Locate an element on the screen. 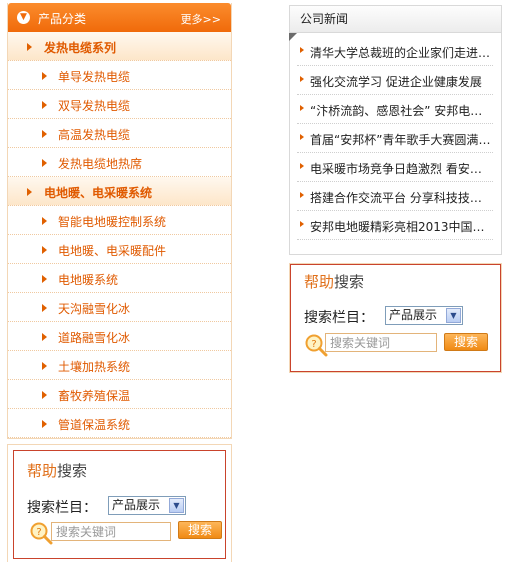 This screenshot has width=506, height=562. category-label: 发热电缆地热席 is located at coordinates (100, 163).